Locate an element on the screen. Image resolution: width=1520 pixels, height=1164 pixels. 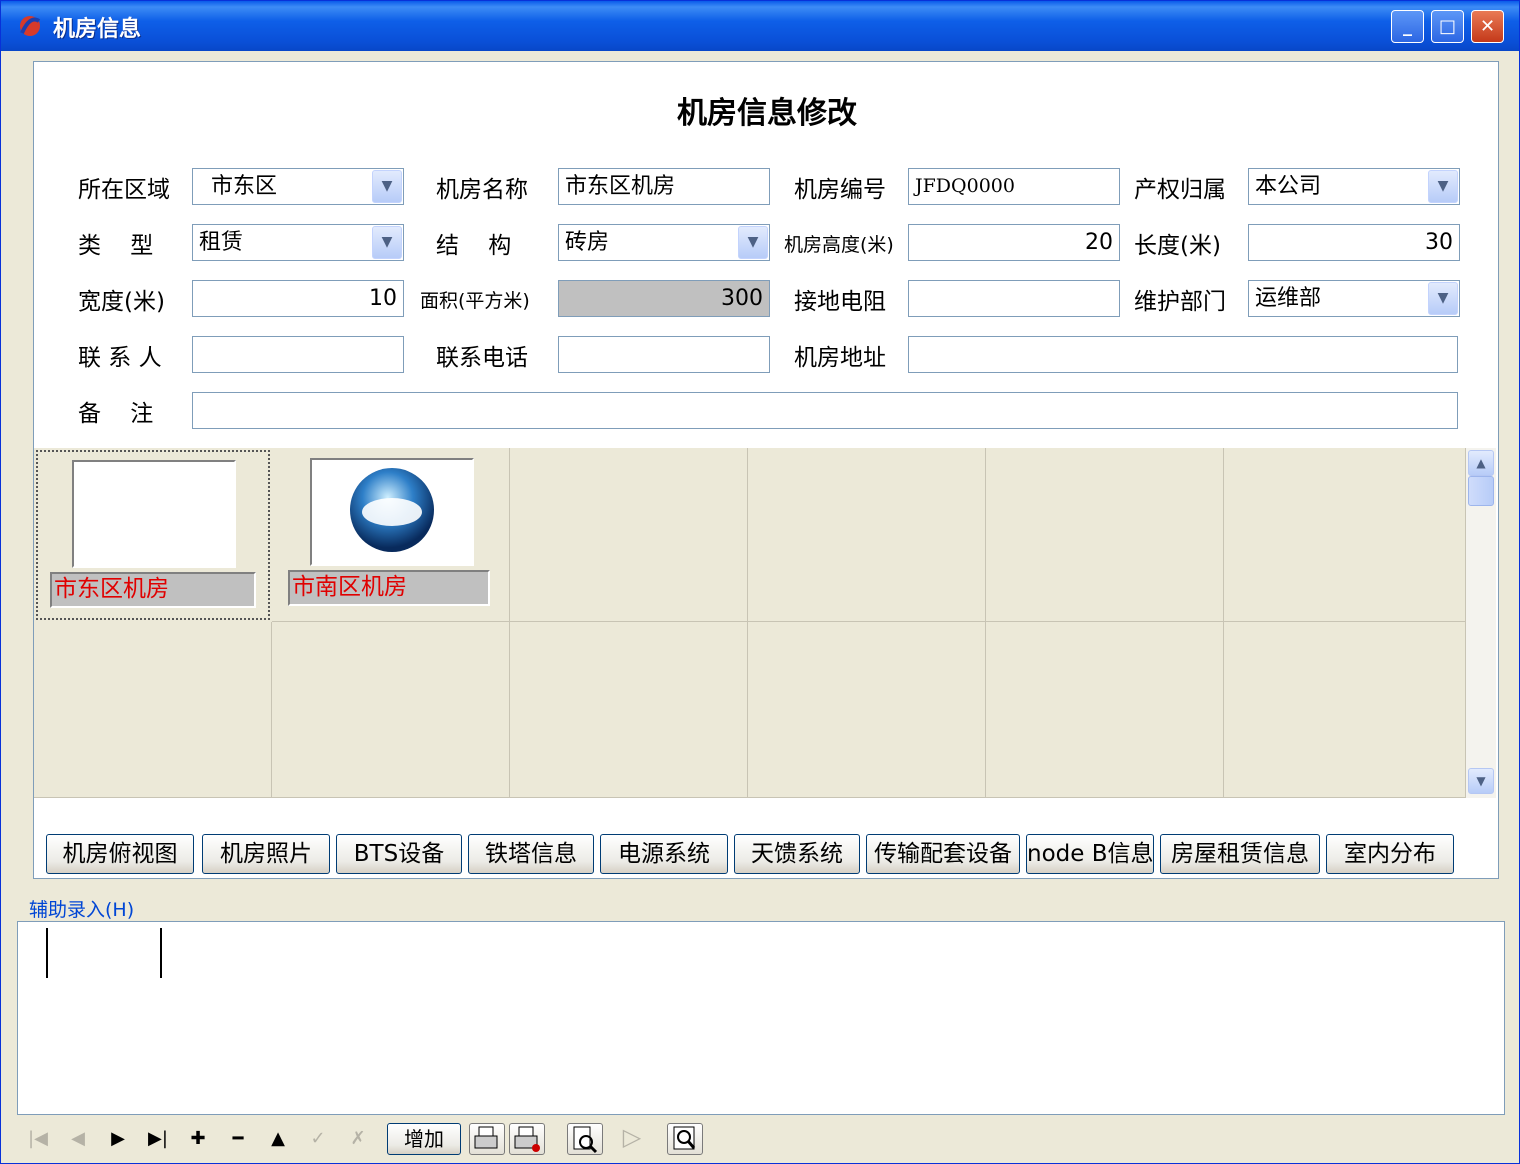
insert-icon: ✚ is located at coordinates (198, 1139).